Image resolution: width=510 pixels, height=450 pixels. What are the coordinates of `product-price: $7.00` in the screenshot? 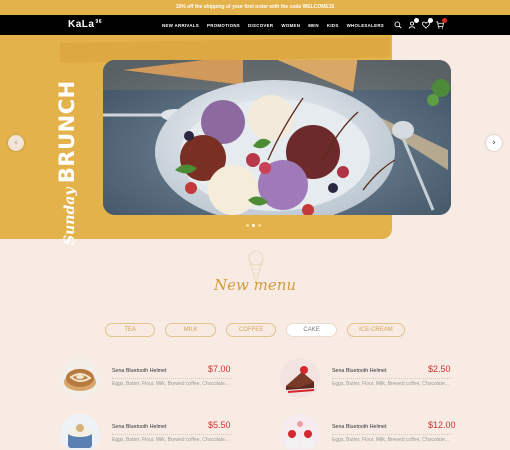 It's located at (219, 369).